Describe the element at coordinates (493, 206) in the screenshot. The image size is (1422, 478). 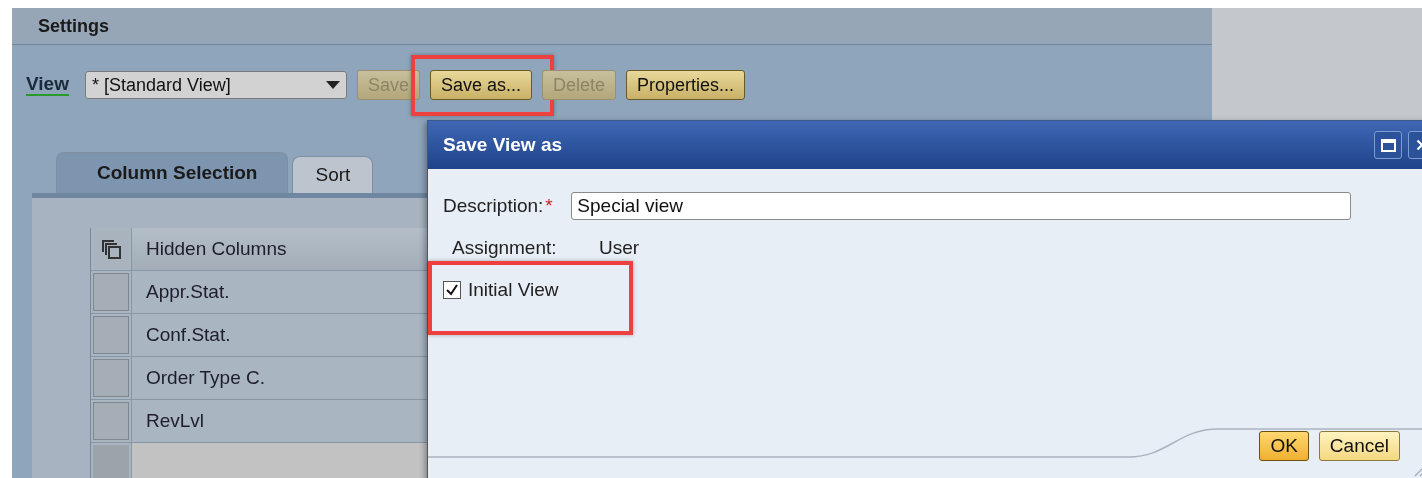
I see `field-label: Description:` at that location.